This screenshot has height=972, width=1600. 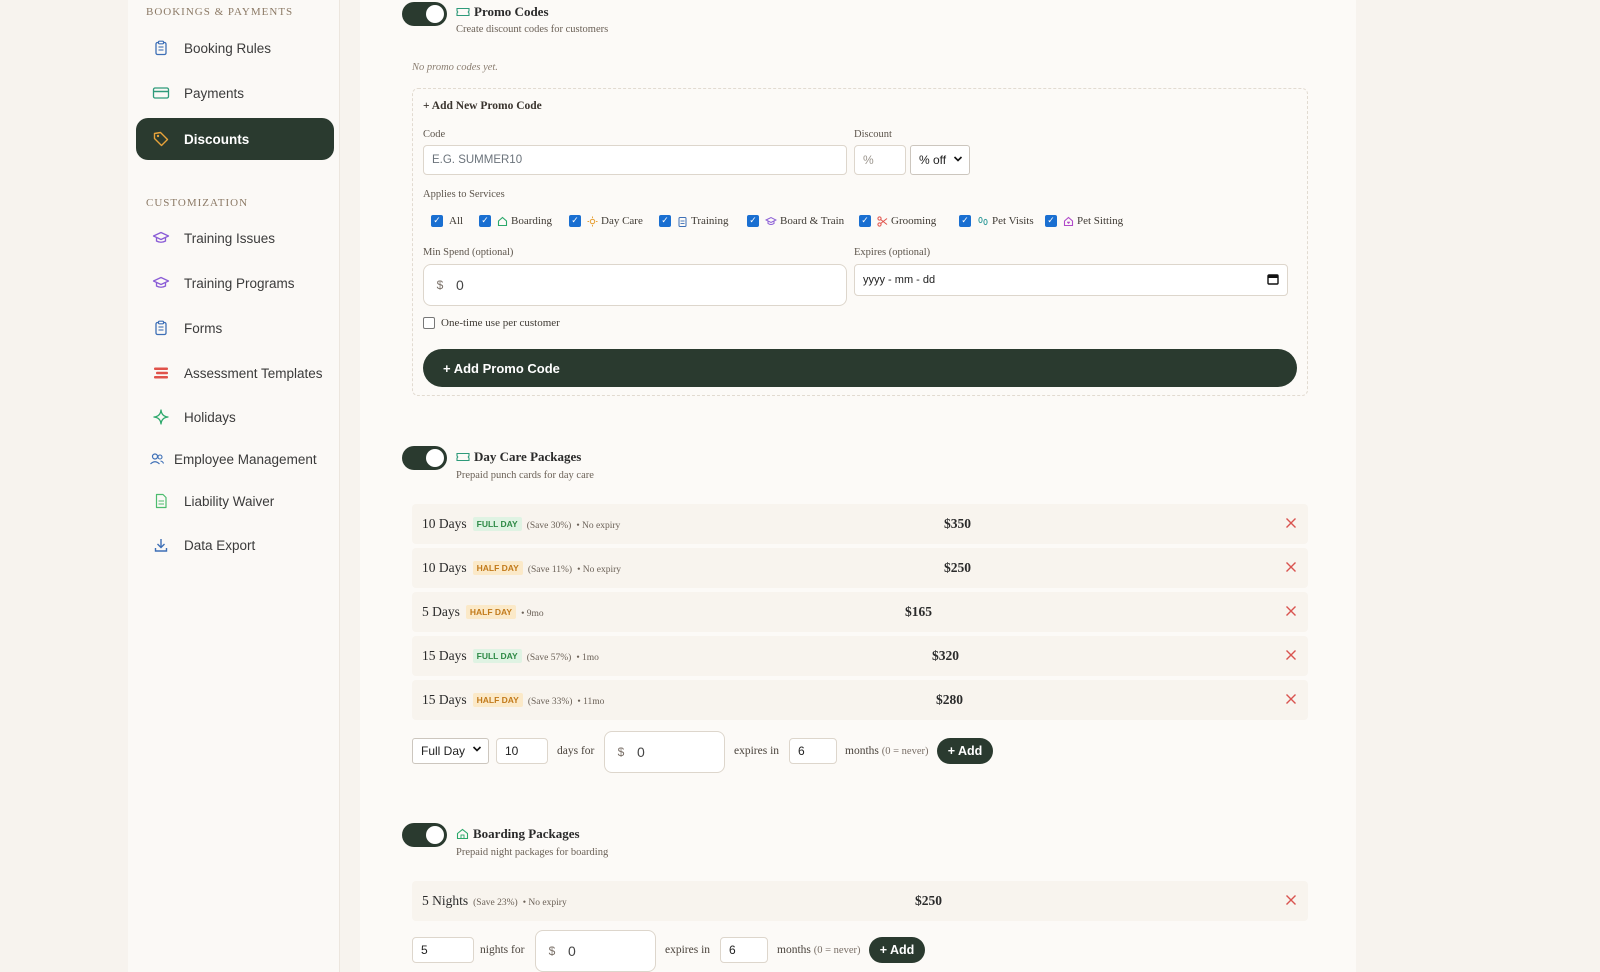 I want to click on house-icon, so click(x=502, y=221).